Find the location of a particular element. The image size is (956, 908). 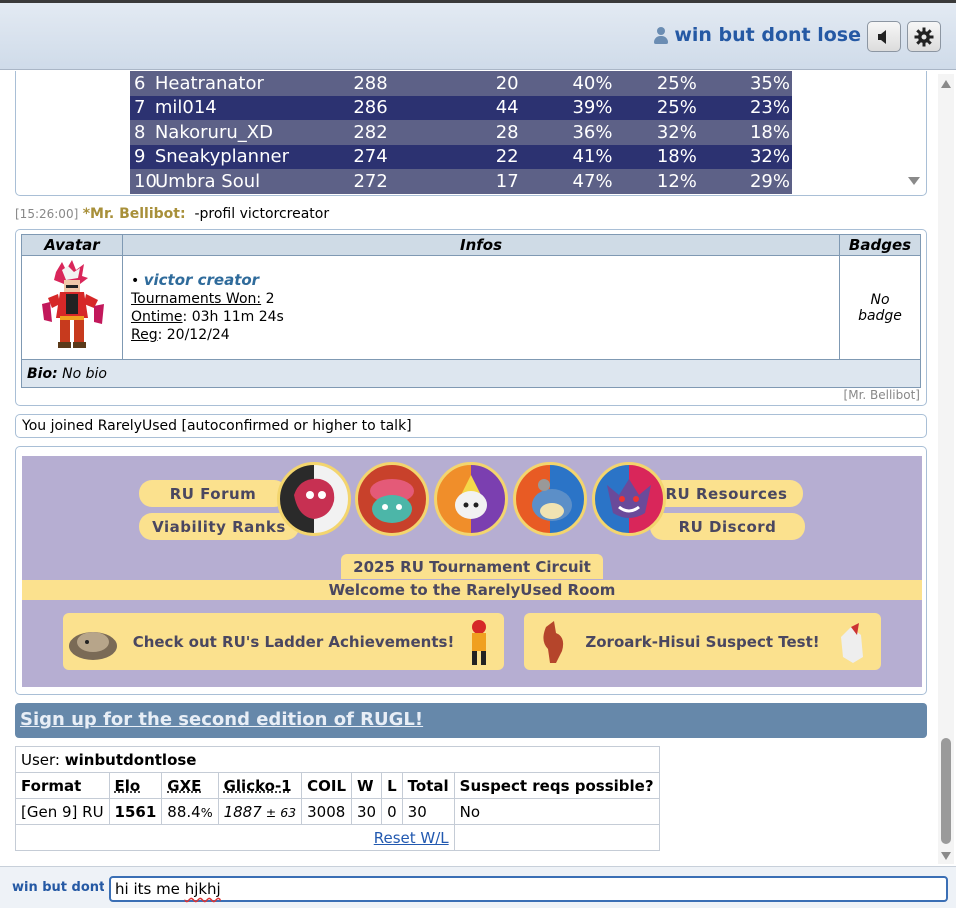

user-menu: win but dont lose is located at coordinates (757, 35).